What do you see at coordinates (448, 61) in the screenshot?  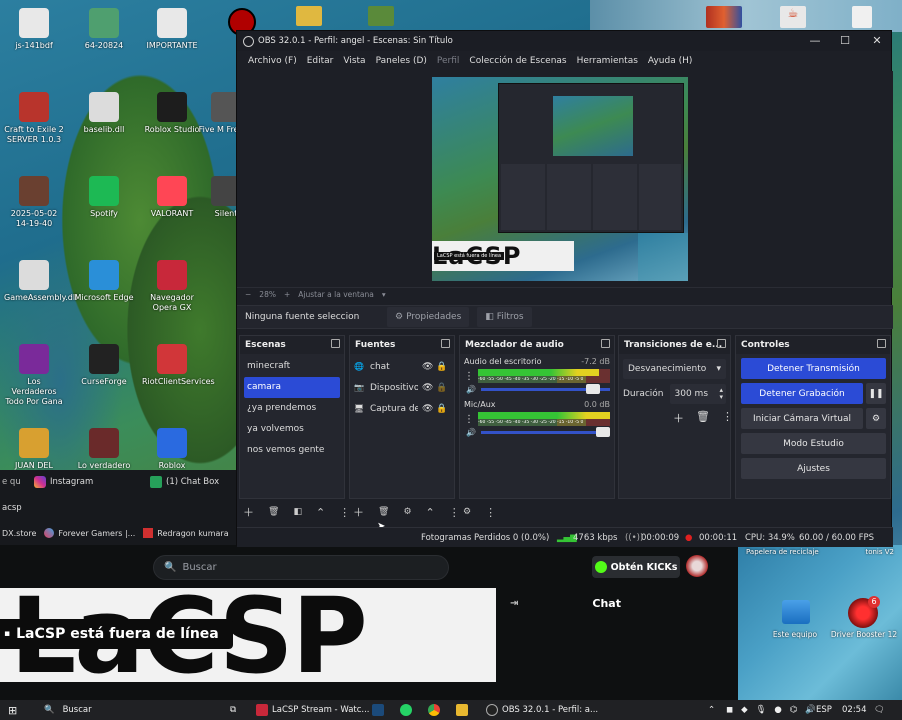 I see `menu-item: Perfil` at bounding box center [448, 61].